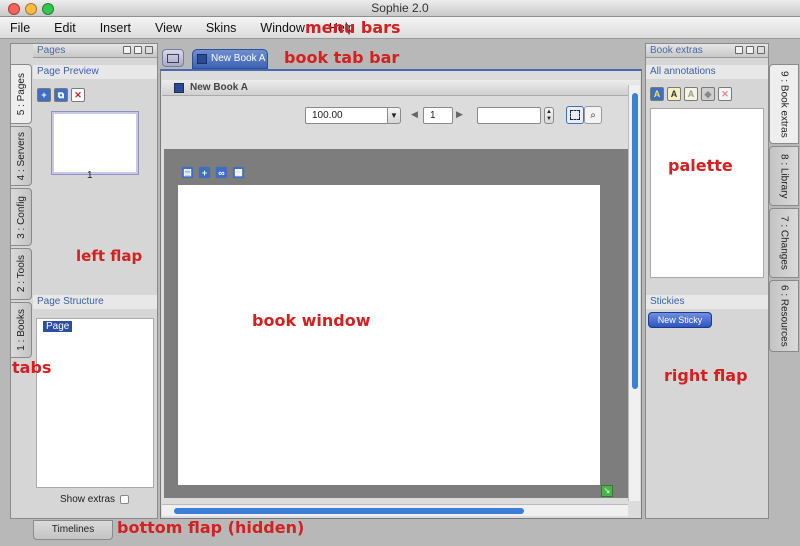  What do you see at coordinates (707, 193) in the screenshot?
I see `annotations-palette` at bounding box center [707, 193].